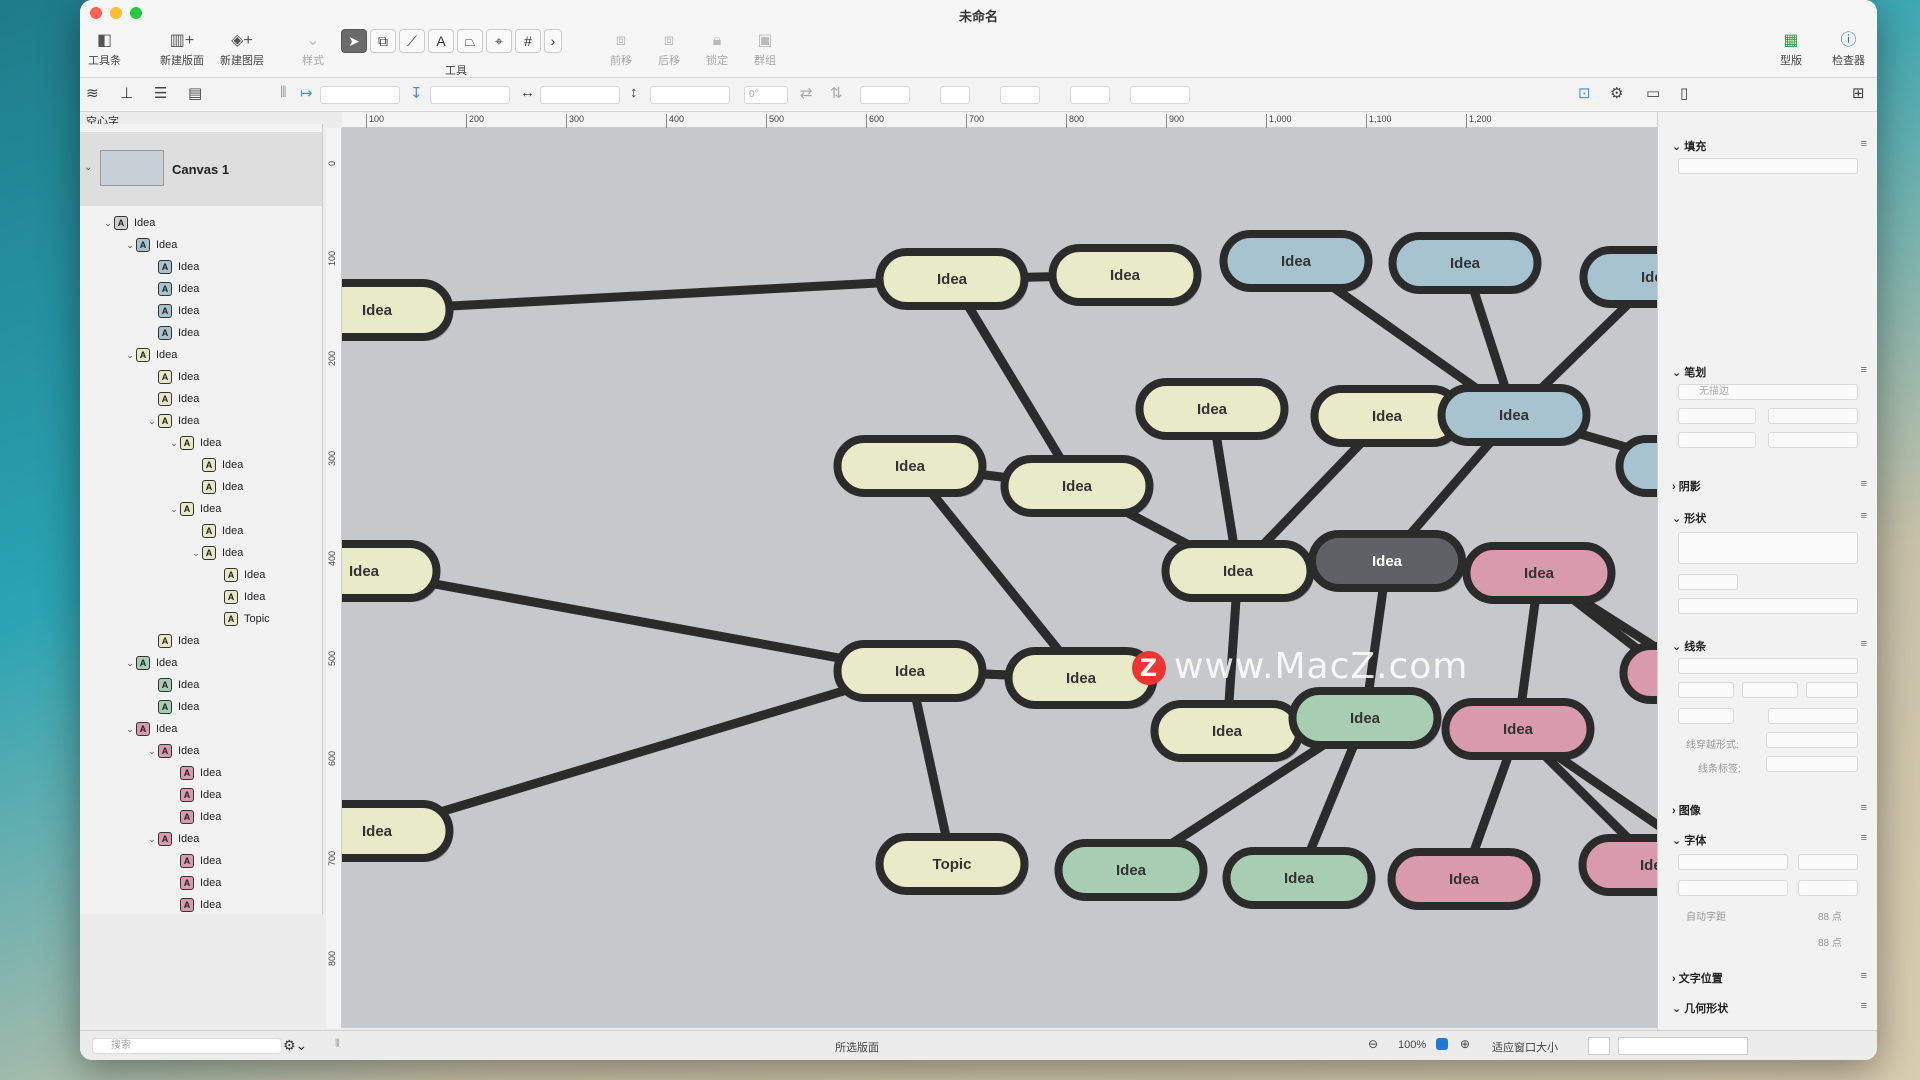 The width and height of the screenshot is (1920, 1080). What do you see at coordinates (717, 49) in the screenshot?
I see `lock-button: 🔒︎ 锁定` at bounding box center [717, 49].